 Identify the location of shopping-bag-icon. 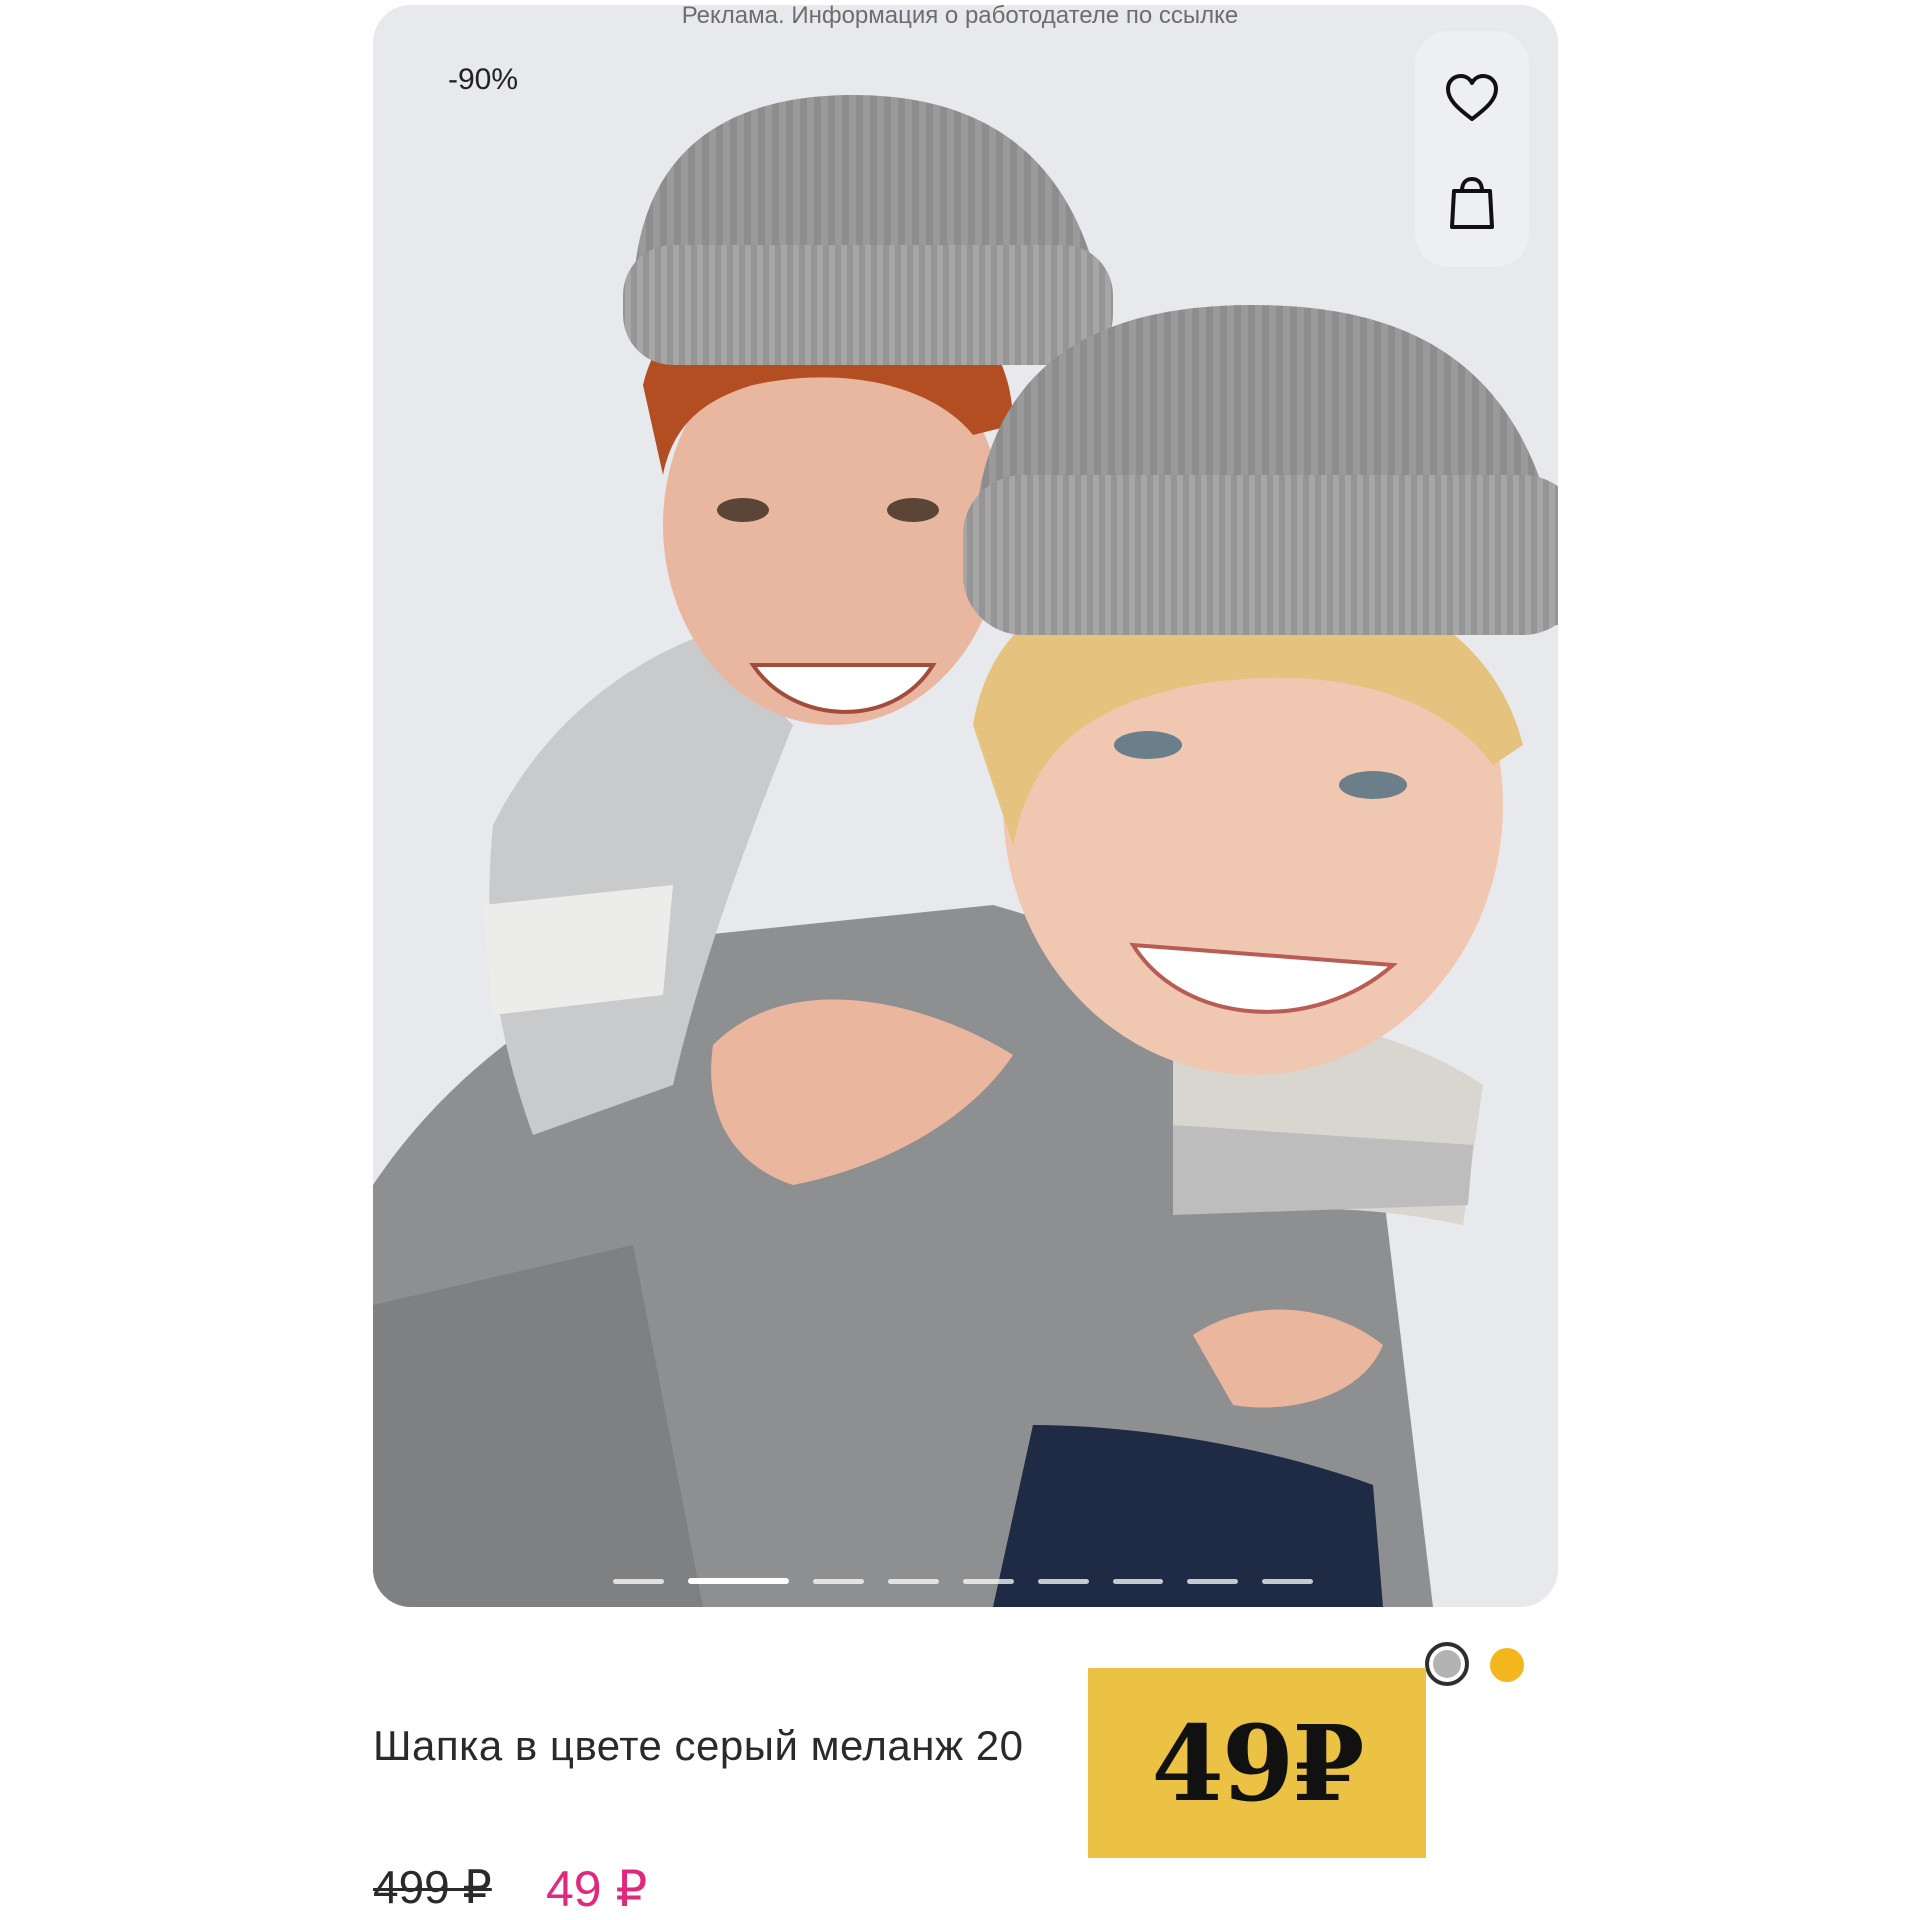
(1472, 202).